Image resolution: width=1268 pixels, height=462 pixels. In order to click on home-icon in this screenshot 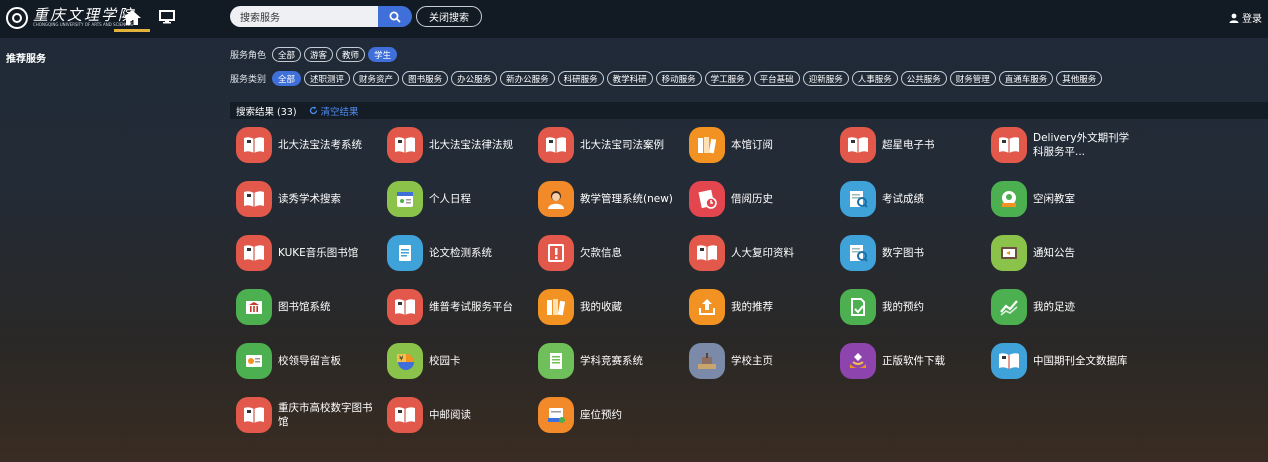, I will do `click(132, 17)`.